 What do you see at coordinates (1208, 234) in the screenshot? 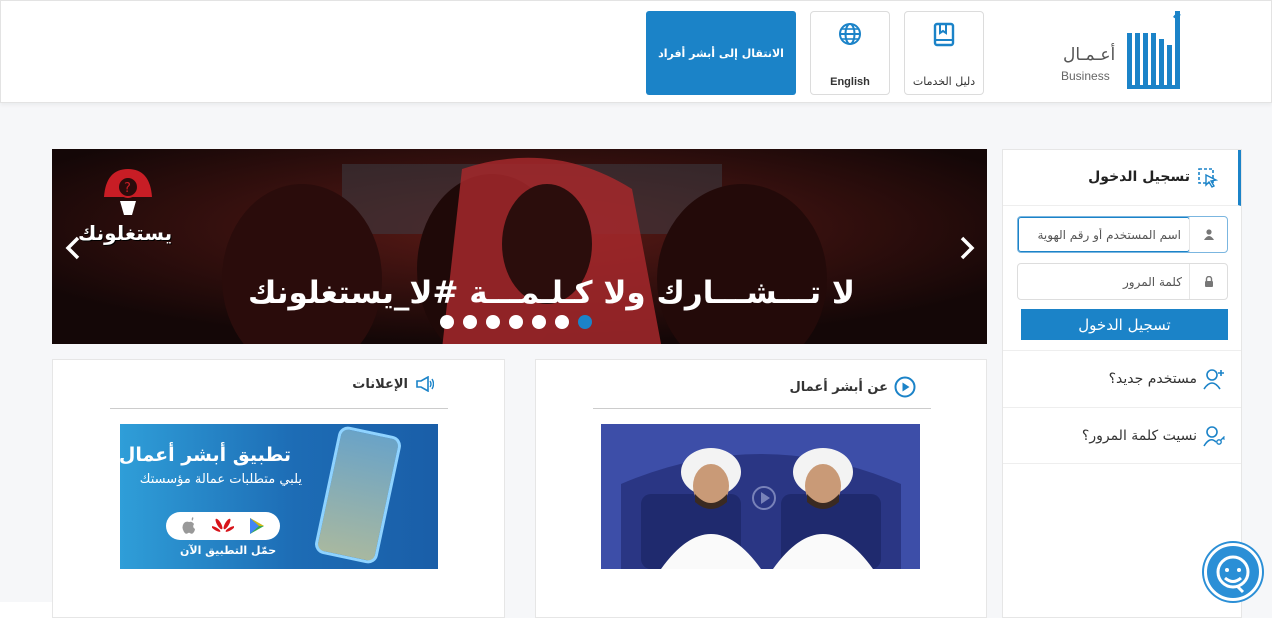
I see `user-icon` at bounding box center [1208, 234].